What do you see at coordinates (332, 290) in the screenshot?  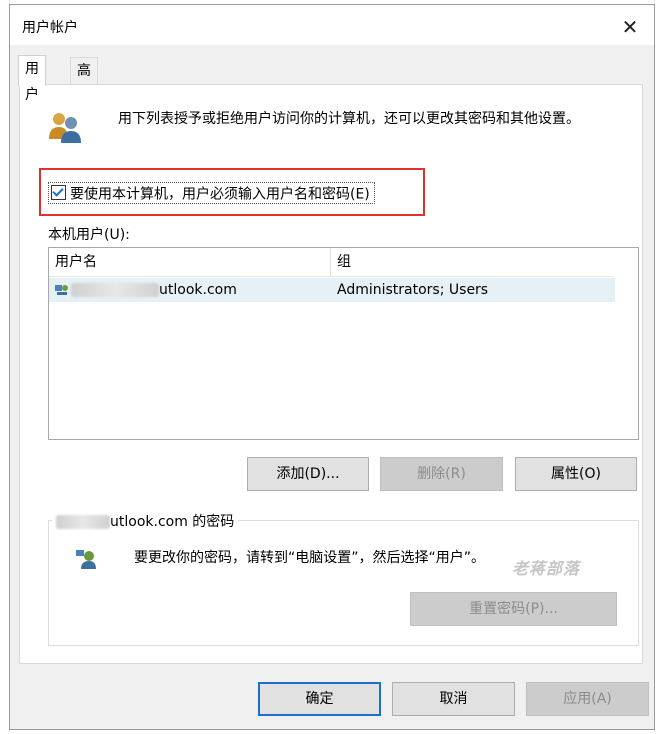 I see `table-row: utlook.com Administrators; Users` at bounding box center [332, 290].